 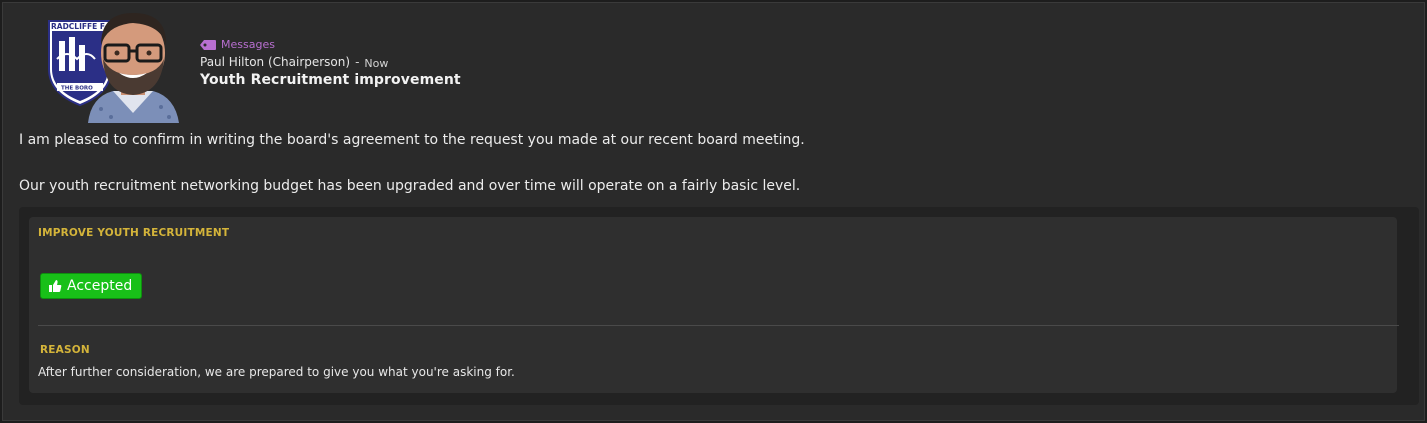 What do you see at coordinates (208, 44) in the screenshot?
I see `tag-icon` at bounding box center [208, 44].